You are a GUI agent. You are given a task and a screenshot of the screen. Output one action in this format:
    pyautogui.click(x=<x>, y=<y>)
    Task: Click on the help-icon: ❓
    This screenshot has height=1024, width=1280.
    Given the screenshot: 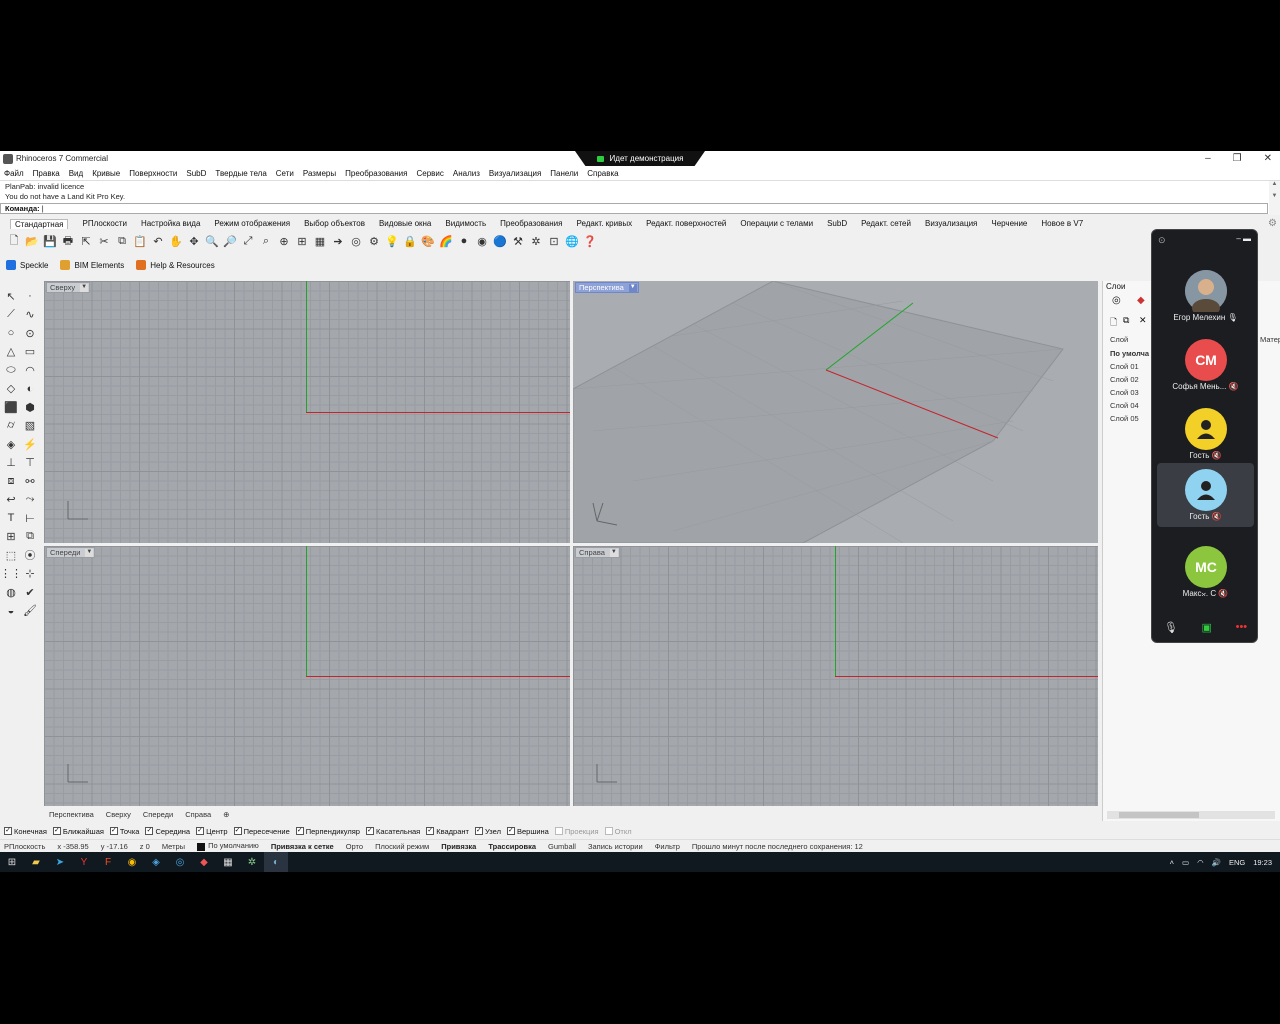 What is the action you would take?
    pyautogui.click(x=590, y=241)
    